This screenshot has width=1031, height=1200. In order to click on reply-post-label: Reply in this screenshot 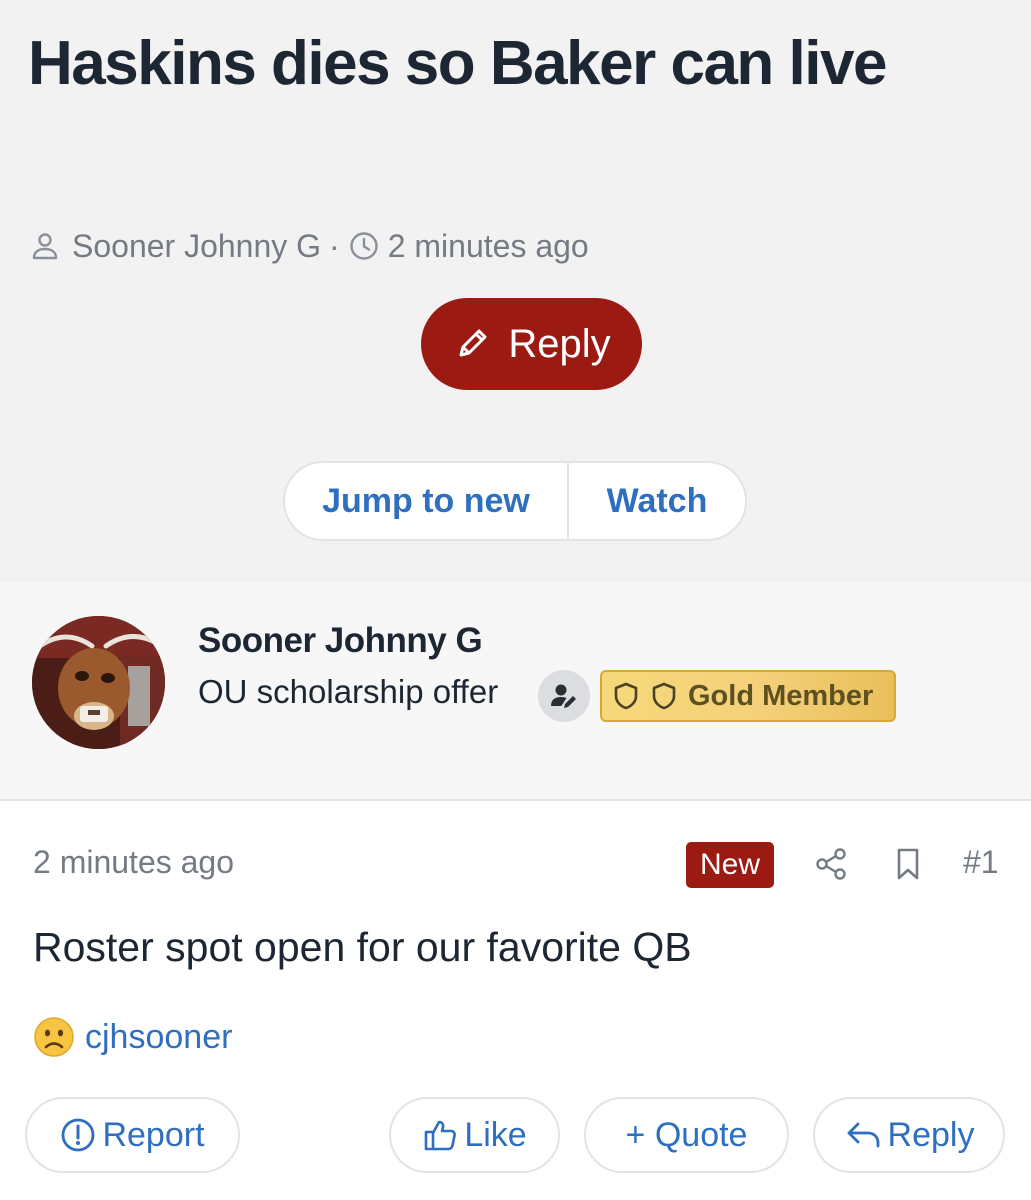, I will do `click(931, 1134)`.